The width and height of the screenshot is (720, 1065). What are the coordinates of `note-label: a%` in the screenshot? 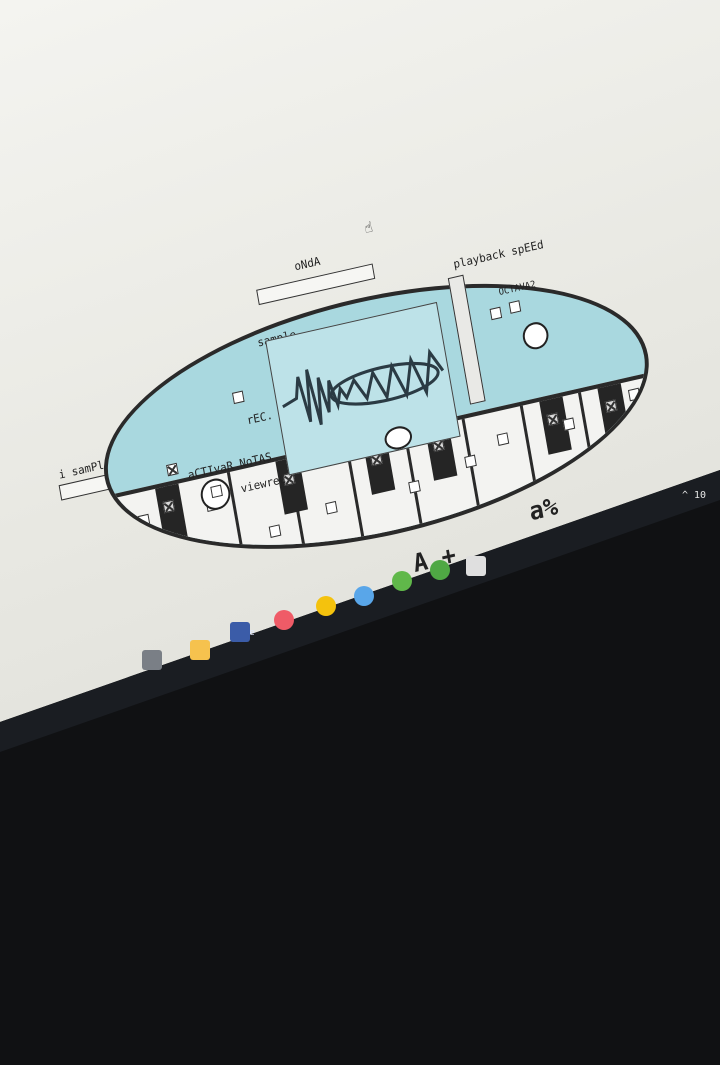 It's located at (543, 509).